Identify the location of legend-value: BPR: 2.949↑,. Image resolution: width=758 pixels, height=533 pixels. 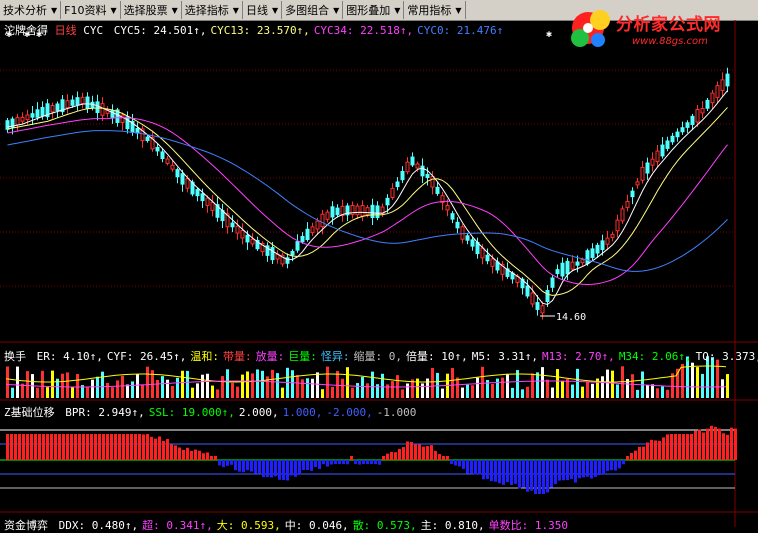
(105, 412).